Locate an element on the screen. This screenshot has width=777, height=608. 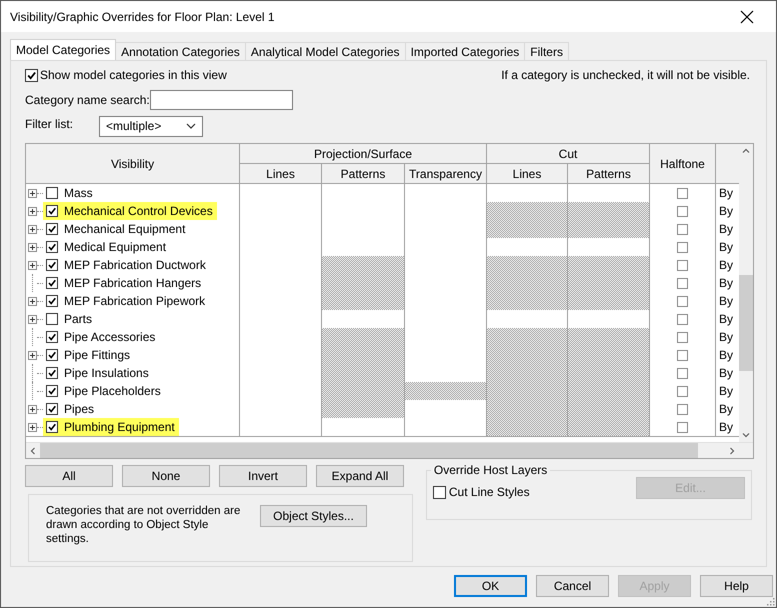
category-item: Plumbing Equipment is located at coordinates (111, 427).